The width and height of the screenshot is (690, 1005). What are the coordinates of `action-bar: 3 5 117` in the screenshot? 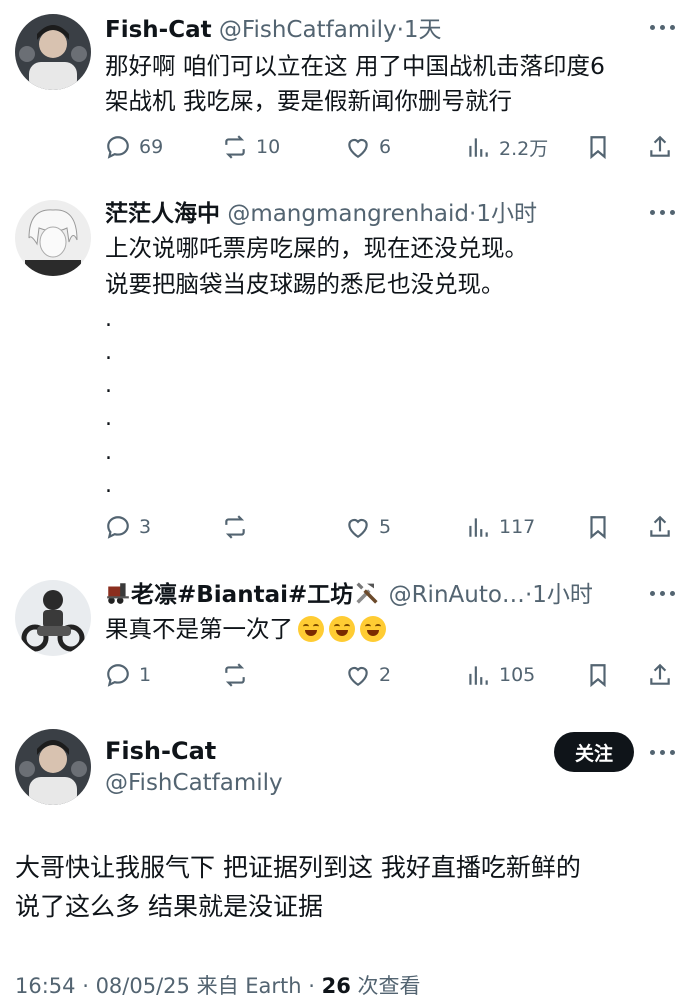 It's located at (390, 527).